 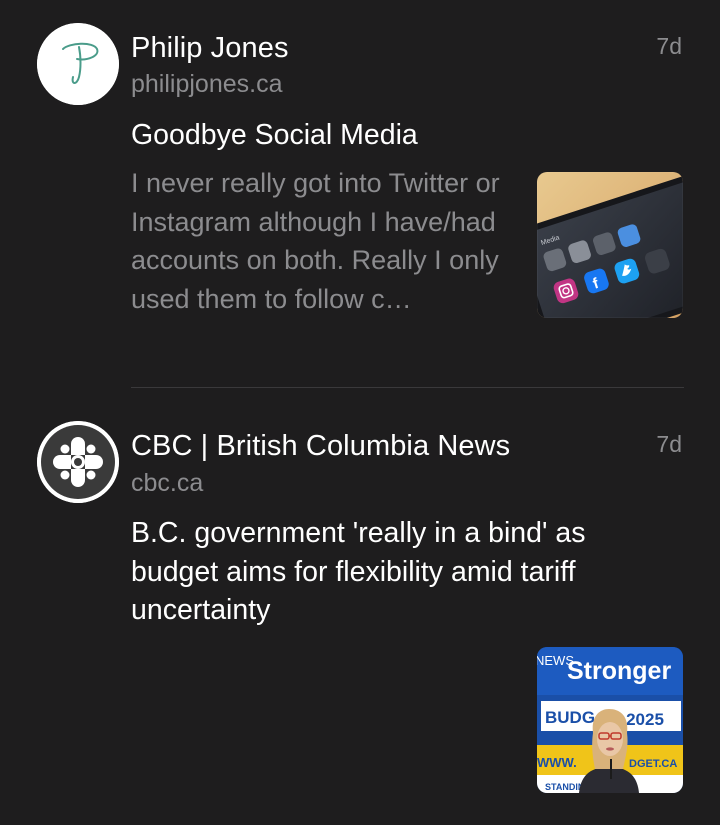 What do you see at coordinates (210, 48) in the screenshot?
I see `source-name: Philip Jones` at bounding box center [210, 48].